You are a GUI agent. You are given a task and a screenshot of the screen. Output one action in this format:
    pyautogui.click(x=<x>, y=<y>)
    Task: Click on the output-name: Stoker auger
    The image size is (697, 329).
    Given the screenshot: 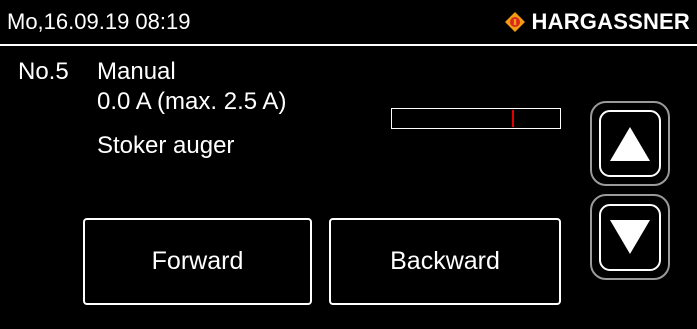 What is the action you would take?
    pyautogui.click(x=166, y=145)
    